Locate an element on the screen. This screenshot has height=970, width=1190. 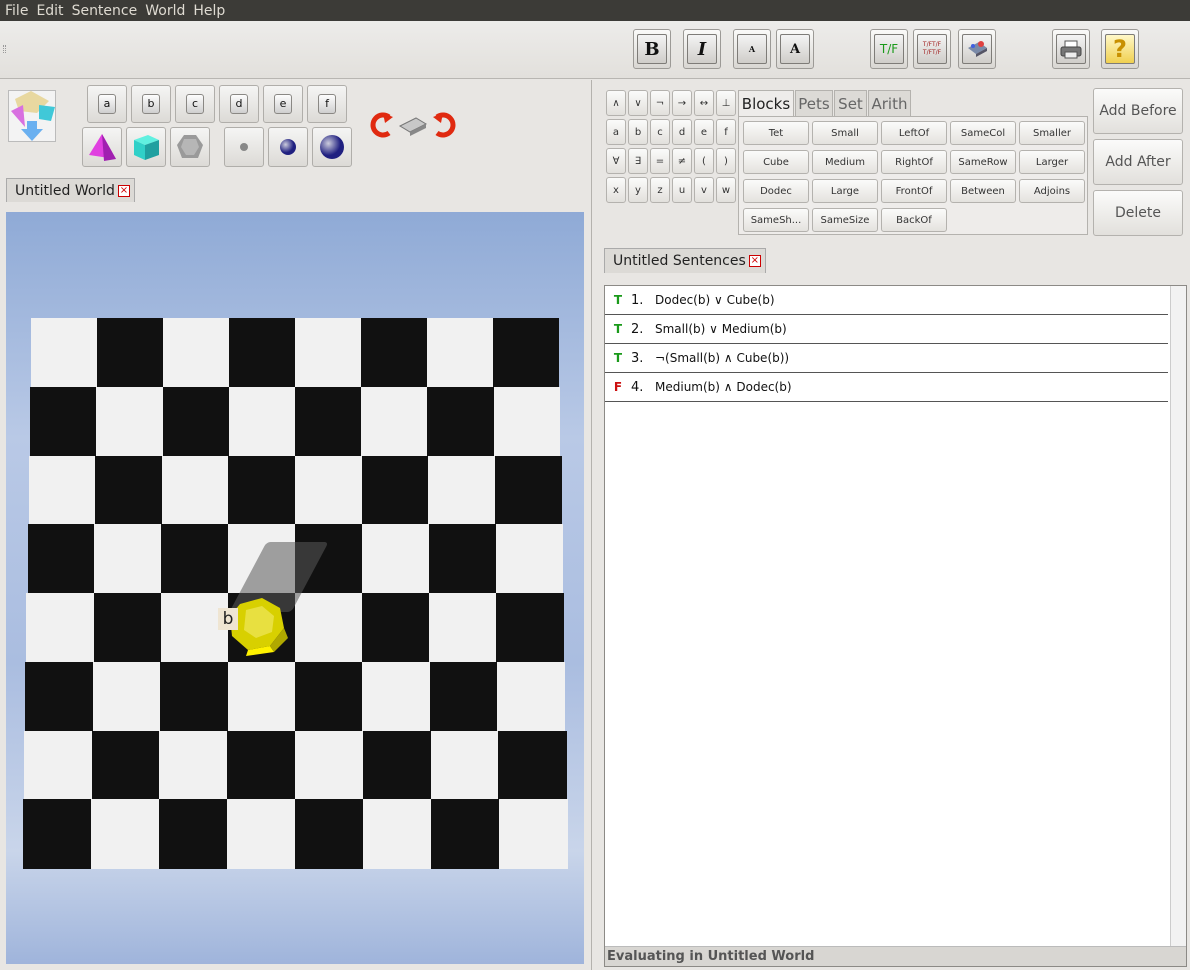
predicate-button: SameCol is located at coordinates (983, 133).